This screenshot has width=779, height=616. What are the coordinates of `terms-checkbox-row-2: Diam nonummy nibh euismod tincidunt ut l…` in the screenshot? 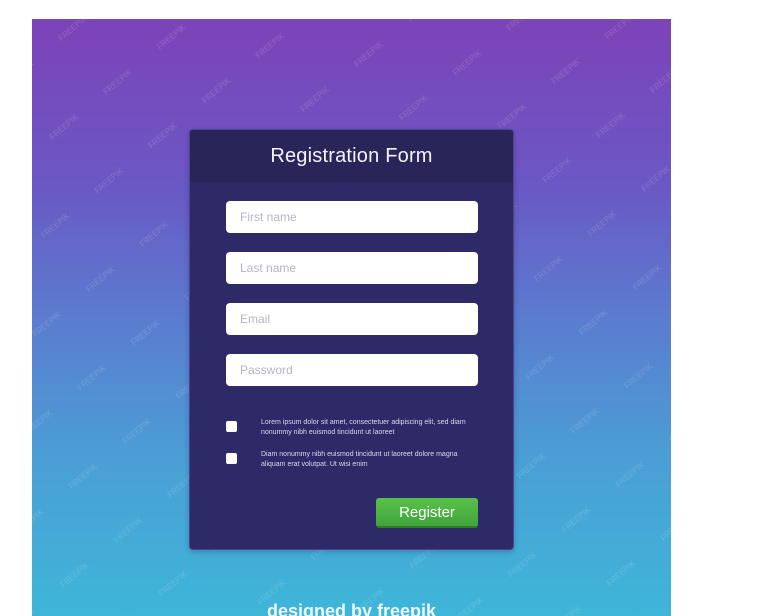 It's located at (351, 460).